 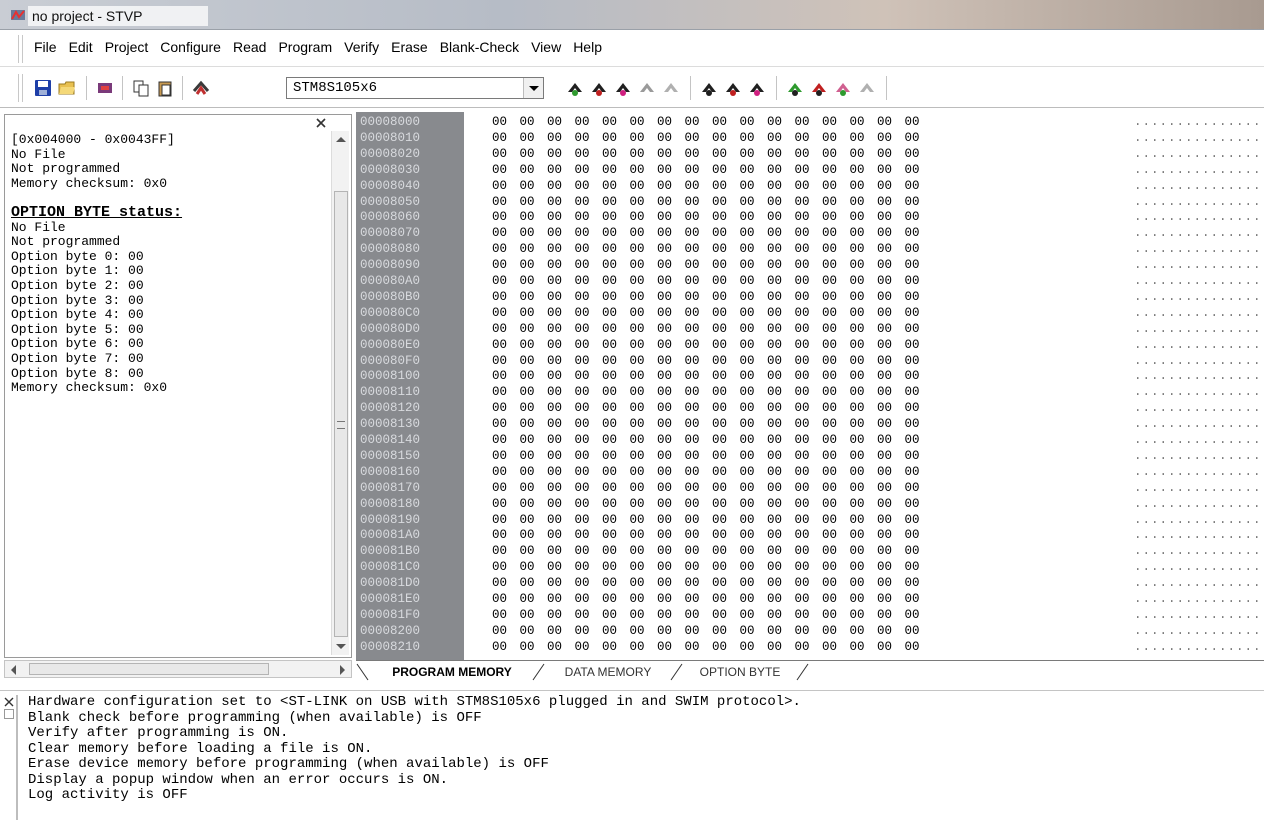 What do you see at coordinates (105, 88) in the screenshot?
I see `programmer-icon` at bounding box center [105, 88].